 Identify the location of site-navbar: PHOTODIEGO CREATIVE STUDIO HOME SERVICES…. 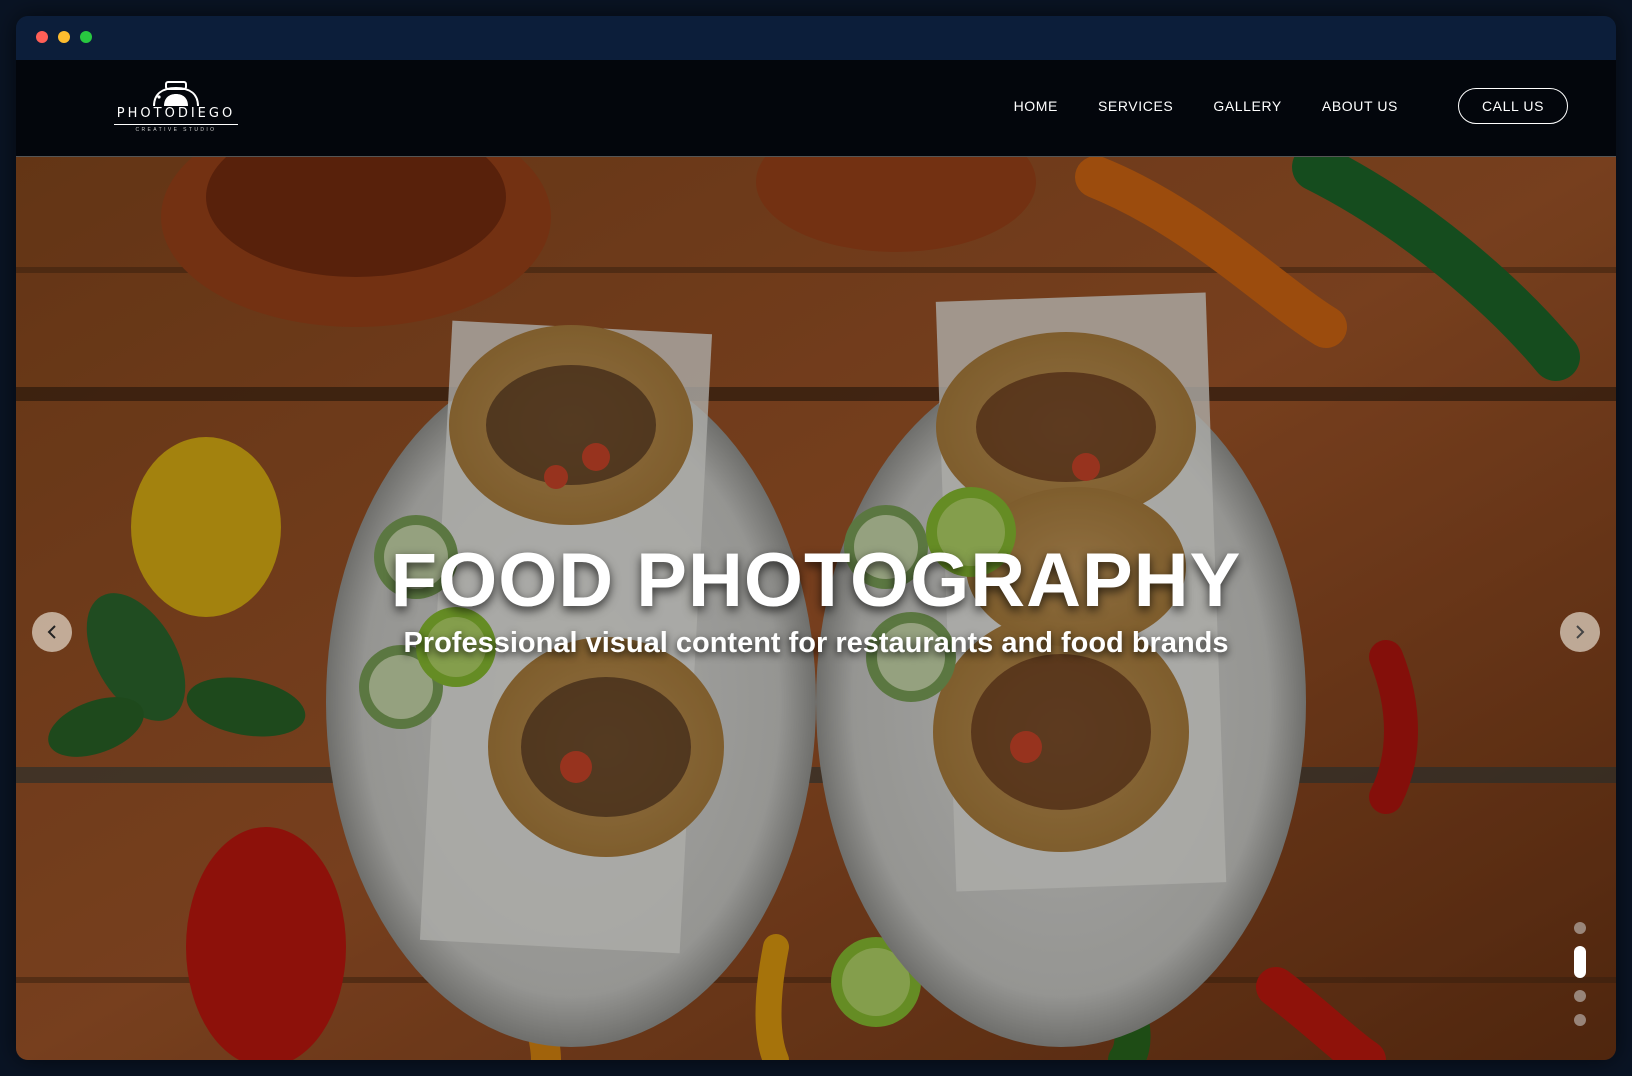
(816, 108).